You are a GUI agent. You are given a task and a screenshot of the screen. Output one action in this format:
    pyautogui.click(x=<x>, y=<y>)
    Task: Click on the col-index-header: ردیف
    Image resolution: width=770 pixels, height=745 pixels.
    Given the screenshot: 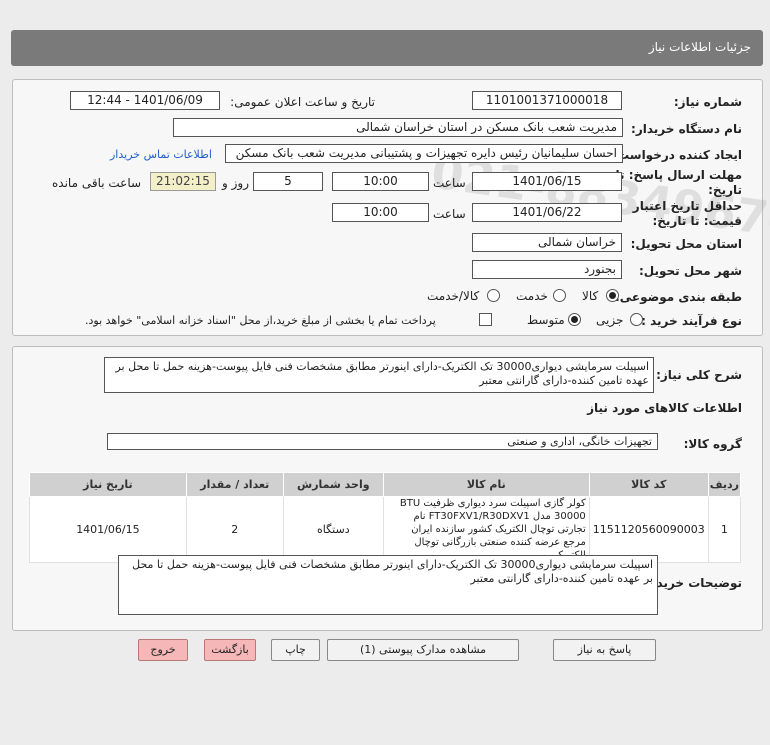 What is the action you would take?
    pyautogui.click(x=724, y=484)
    